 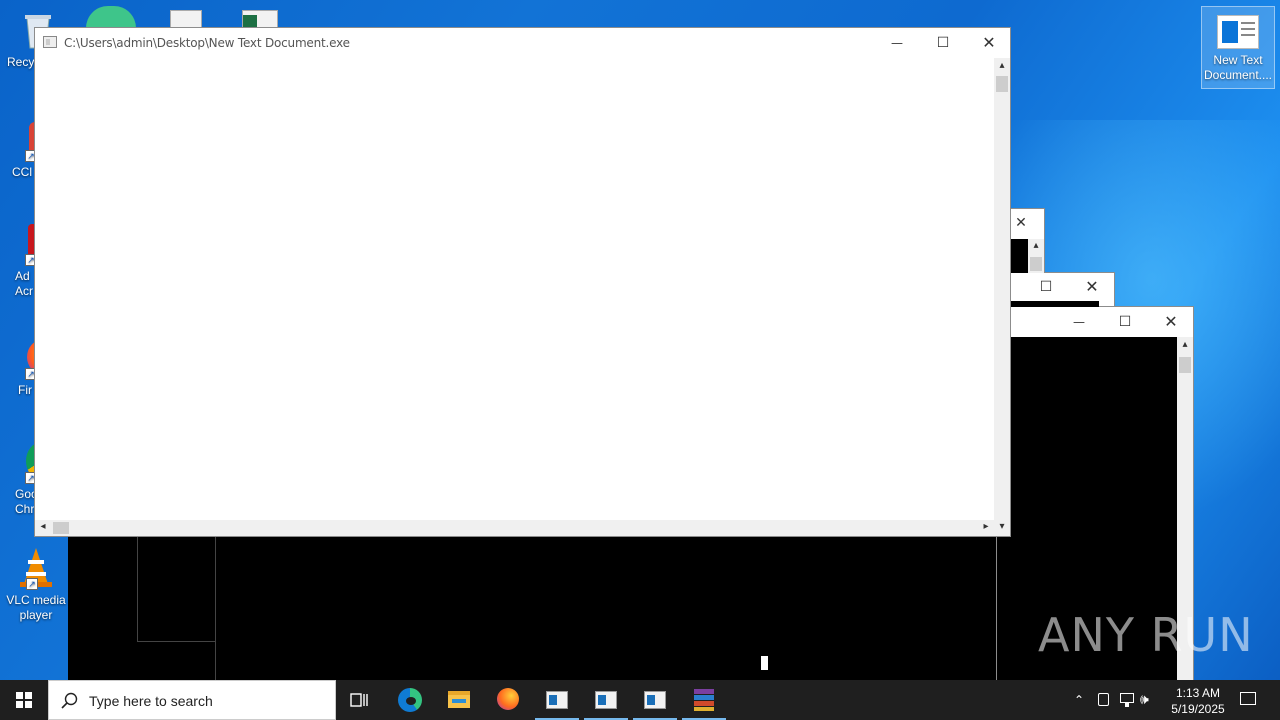 What do you see at coordinates (1198, 709) in the screenshot?
I see `clock-date: 5/19/2025` at bounding box center [1198, 709].